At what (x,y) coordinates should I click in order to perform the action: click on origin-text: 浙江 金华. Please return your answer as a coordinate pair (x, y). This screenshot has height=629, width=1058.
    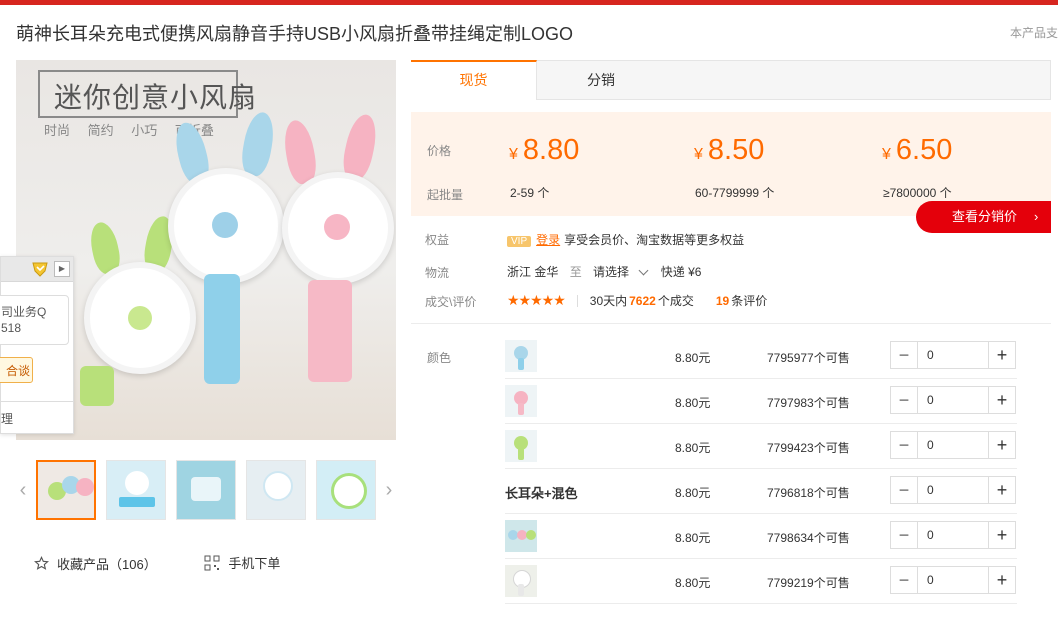
    Looking at the image, I should click on (533, 272).